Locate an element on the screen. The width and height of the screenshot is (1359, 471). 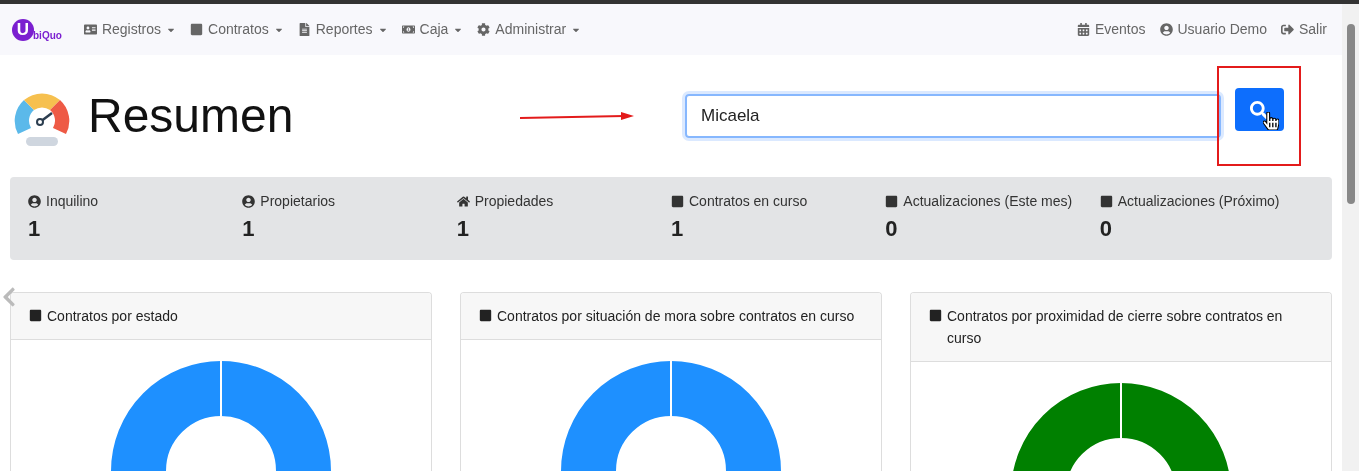
nav-menu: Administrar is located at coordinates (529, 29).